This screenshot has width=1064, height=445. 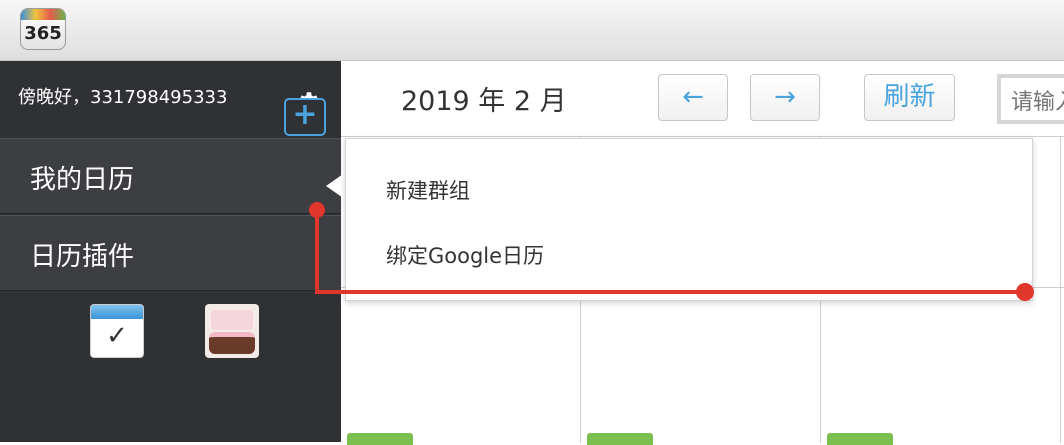 What do you see at coordinates (484, 101) in the screenshot?
I see `month-title: 2019 年 2 月` at bounding box center [484, 101].